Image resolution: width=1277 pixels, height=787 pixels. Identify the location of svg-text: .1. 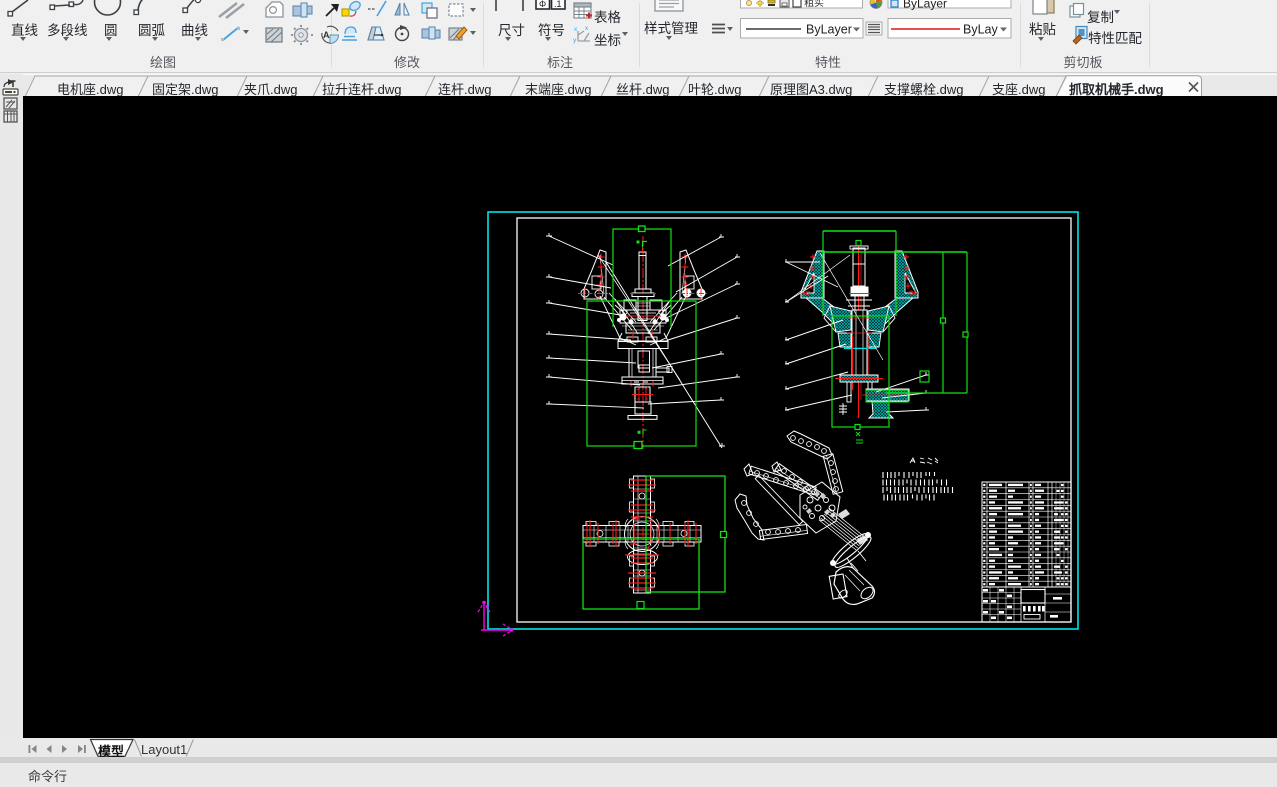
(558, 4).